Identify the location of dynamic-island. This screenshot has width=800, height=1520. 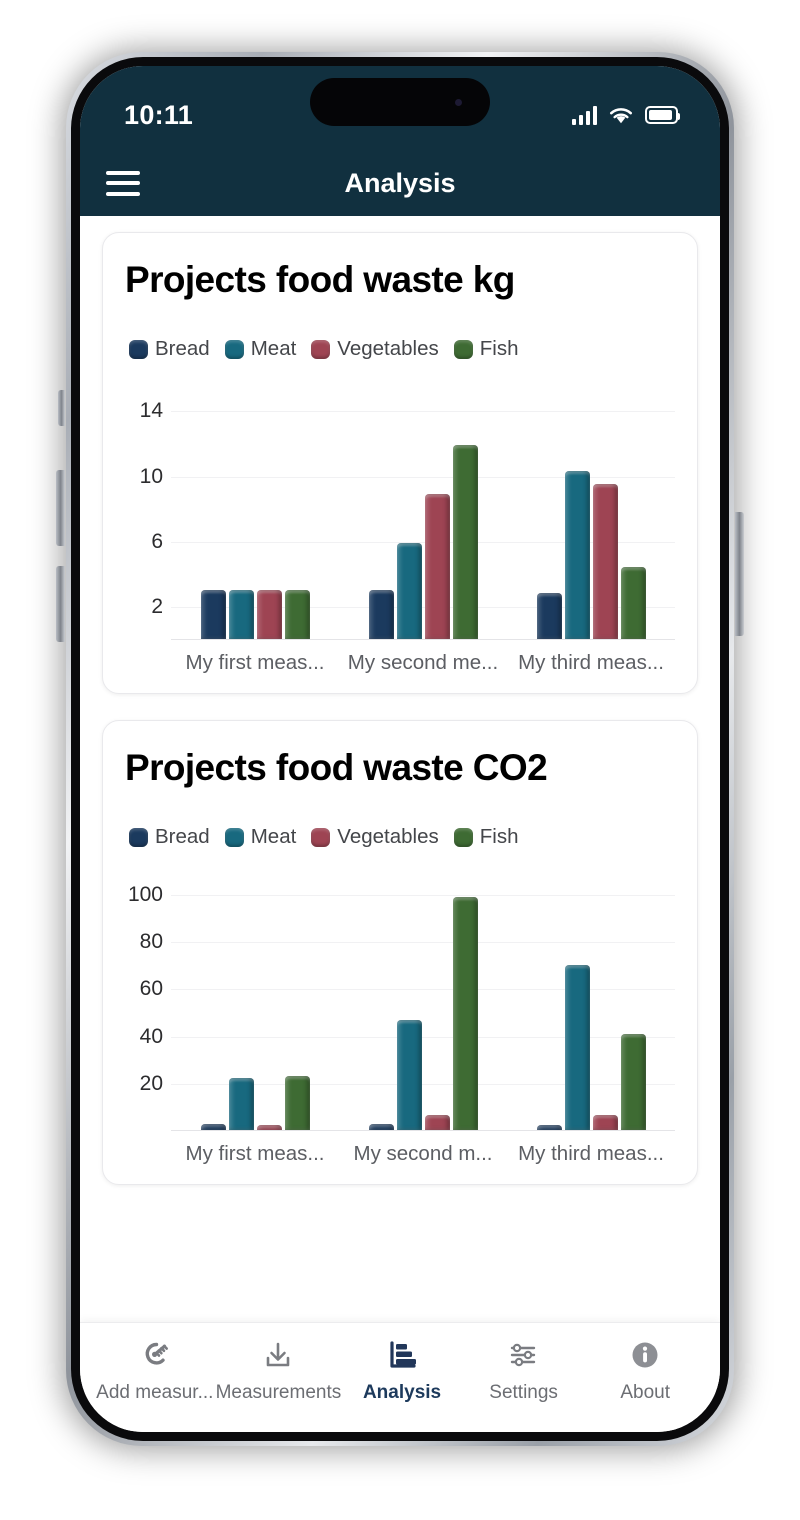
(400, 102).